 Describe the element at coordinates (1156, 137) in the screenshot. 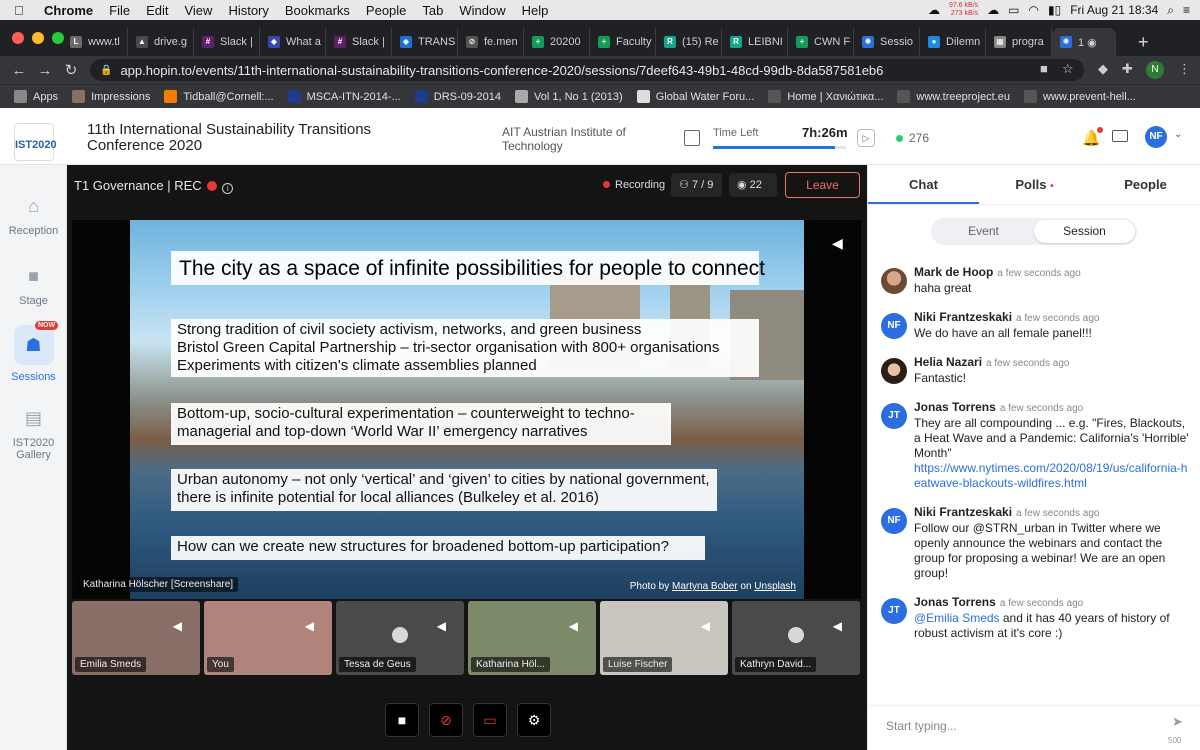

I see `user-avatar: NF` at that location.